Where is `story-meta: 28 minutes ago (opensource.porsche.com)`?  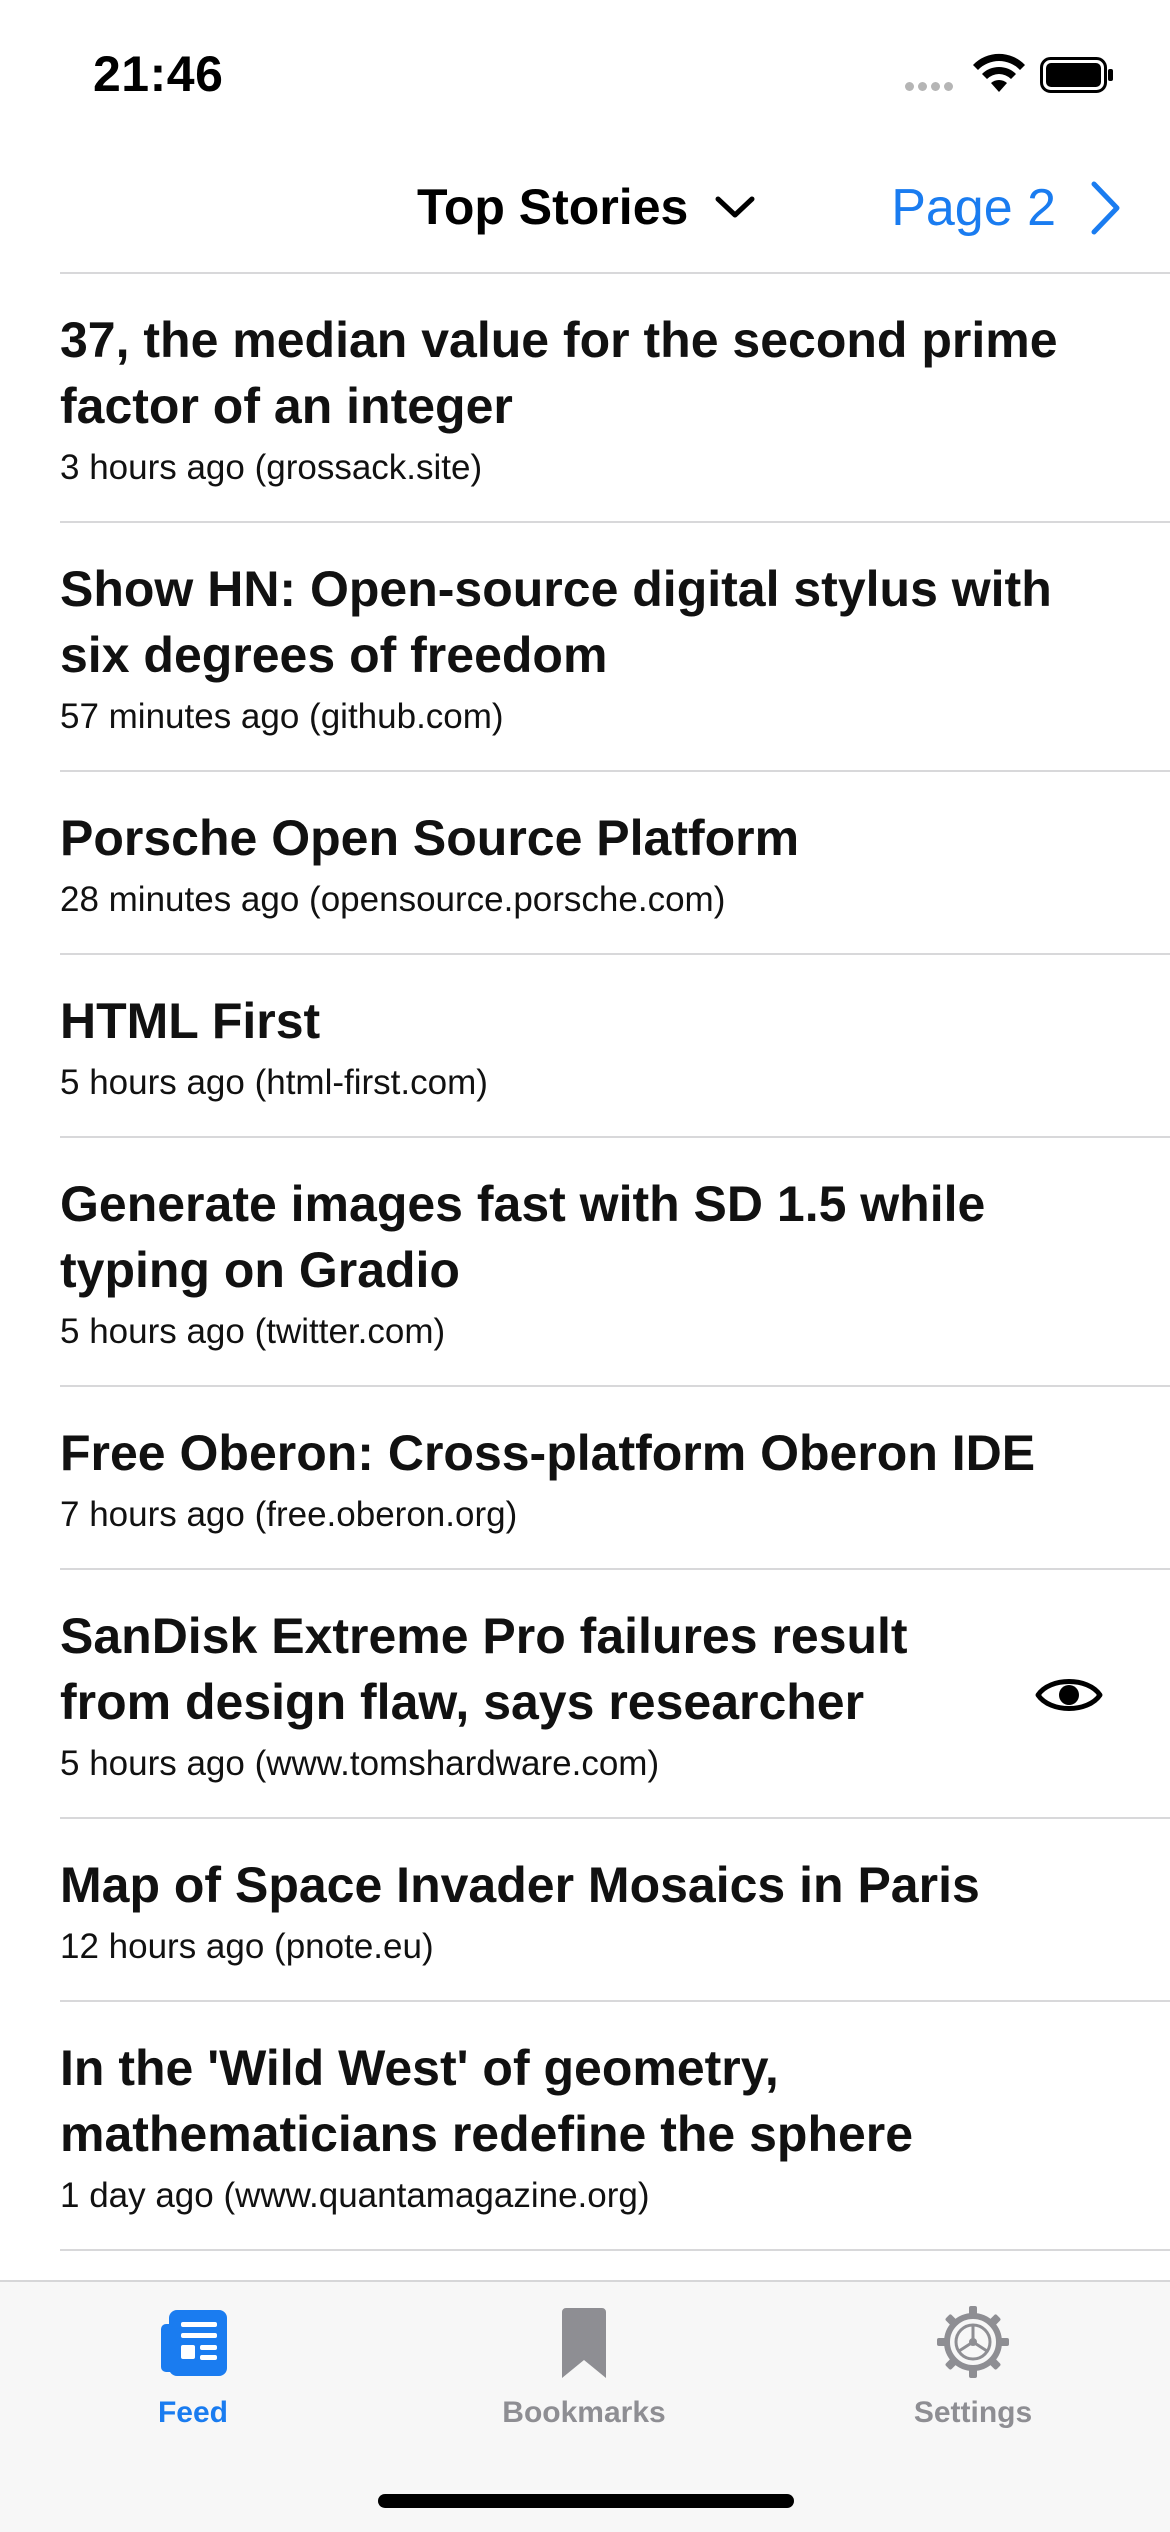
story-meta: 28 minutes ago (opensource.porsche.com) is located at coordinates (393, 899).